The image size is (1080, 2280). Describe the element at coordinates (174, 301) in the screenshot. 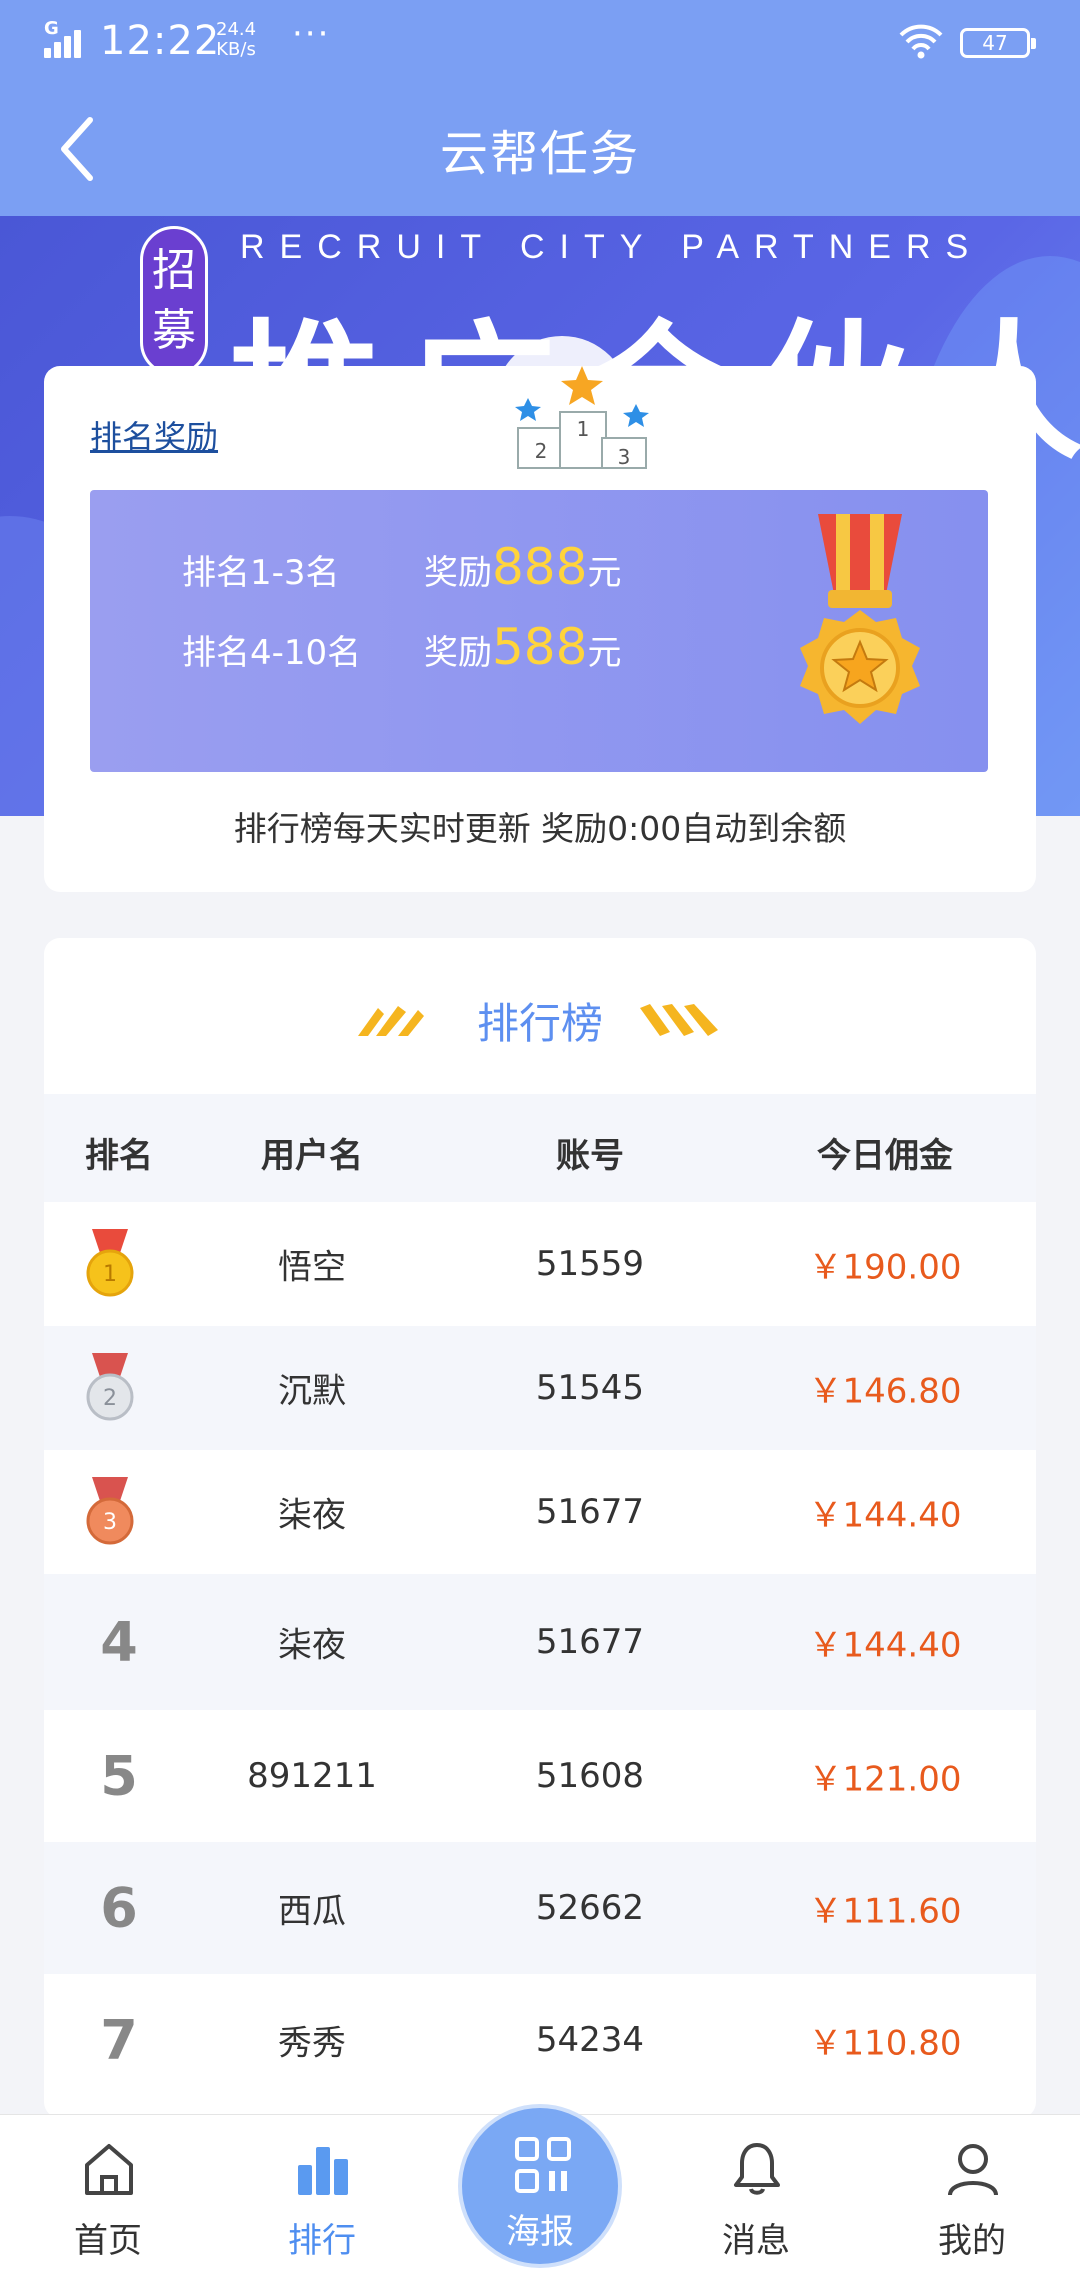

I see `banner-tag: 招募` at that location.